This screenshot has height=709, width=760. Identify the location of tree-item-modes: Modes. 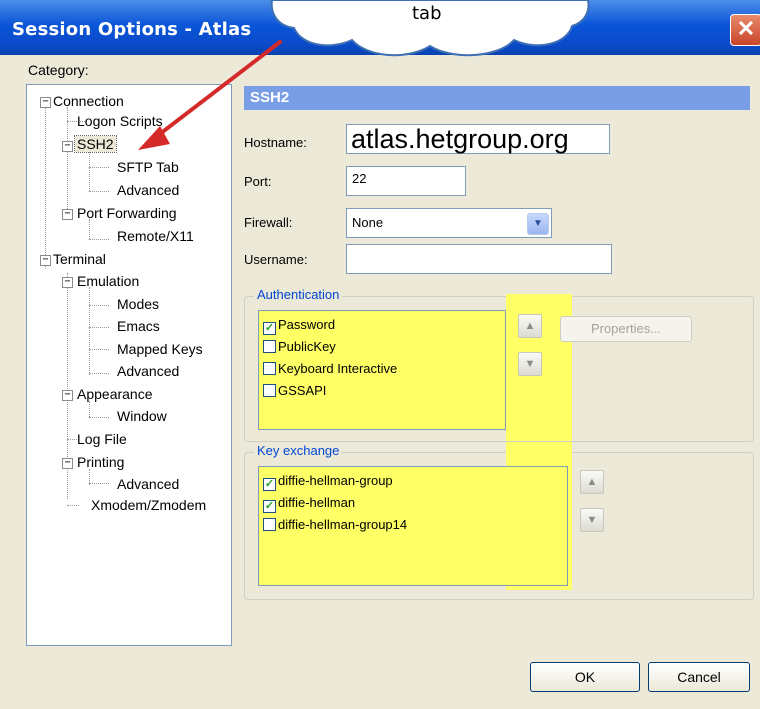
(138, 304).